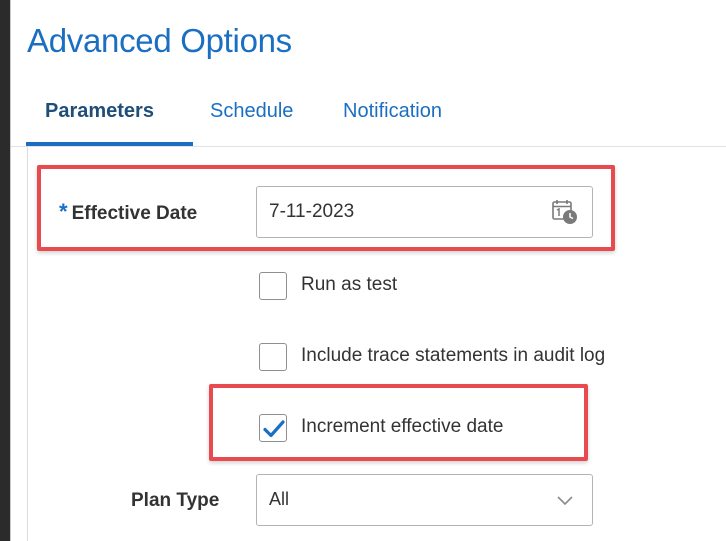 This screenshot has height=541, width=726. What do you see at coordinates (27, 344) in the screenshot?
I see `content-divider` at bounding box center [27, 344].